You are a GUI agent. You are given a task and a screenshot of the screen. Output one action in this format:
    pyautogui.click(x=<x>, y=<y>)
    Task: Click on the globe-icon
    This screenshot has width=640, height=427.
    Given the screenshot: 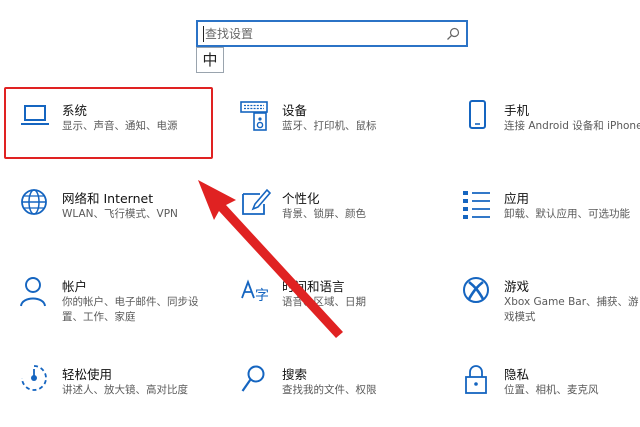 What is the action you would take?
    pyautogui.click(x=34, y=202)
    